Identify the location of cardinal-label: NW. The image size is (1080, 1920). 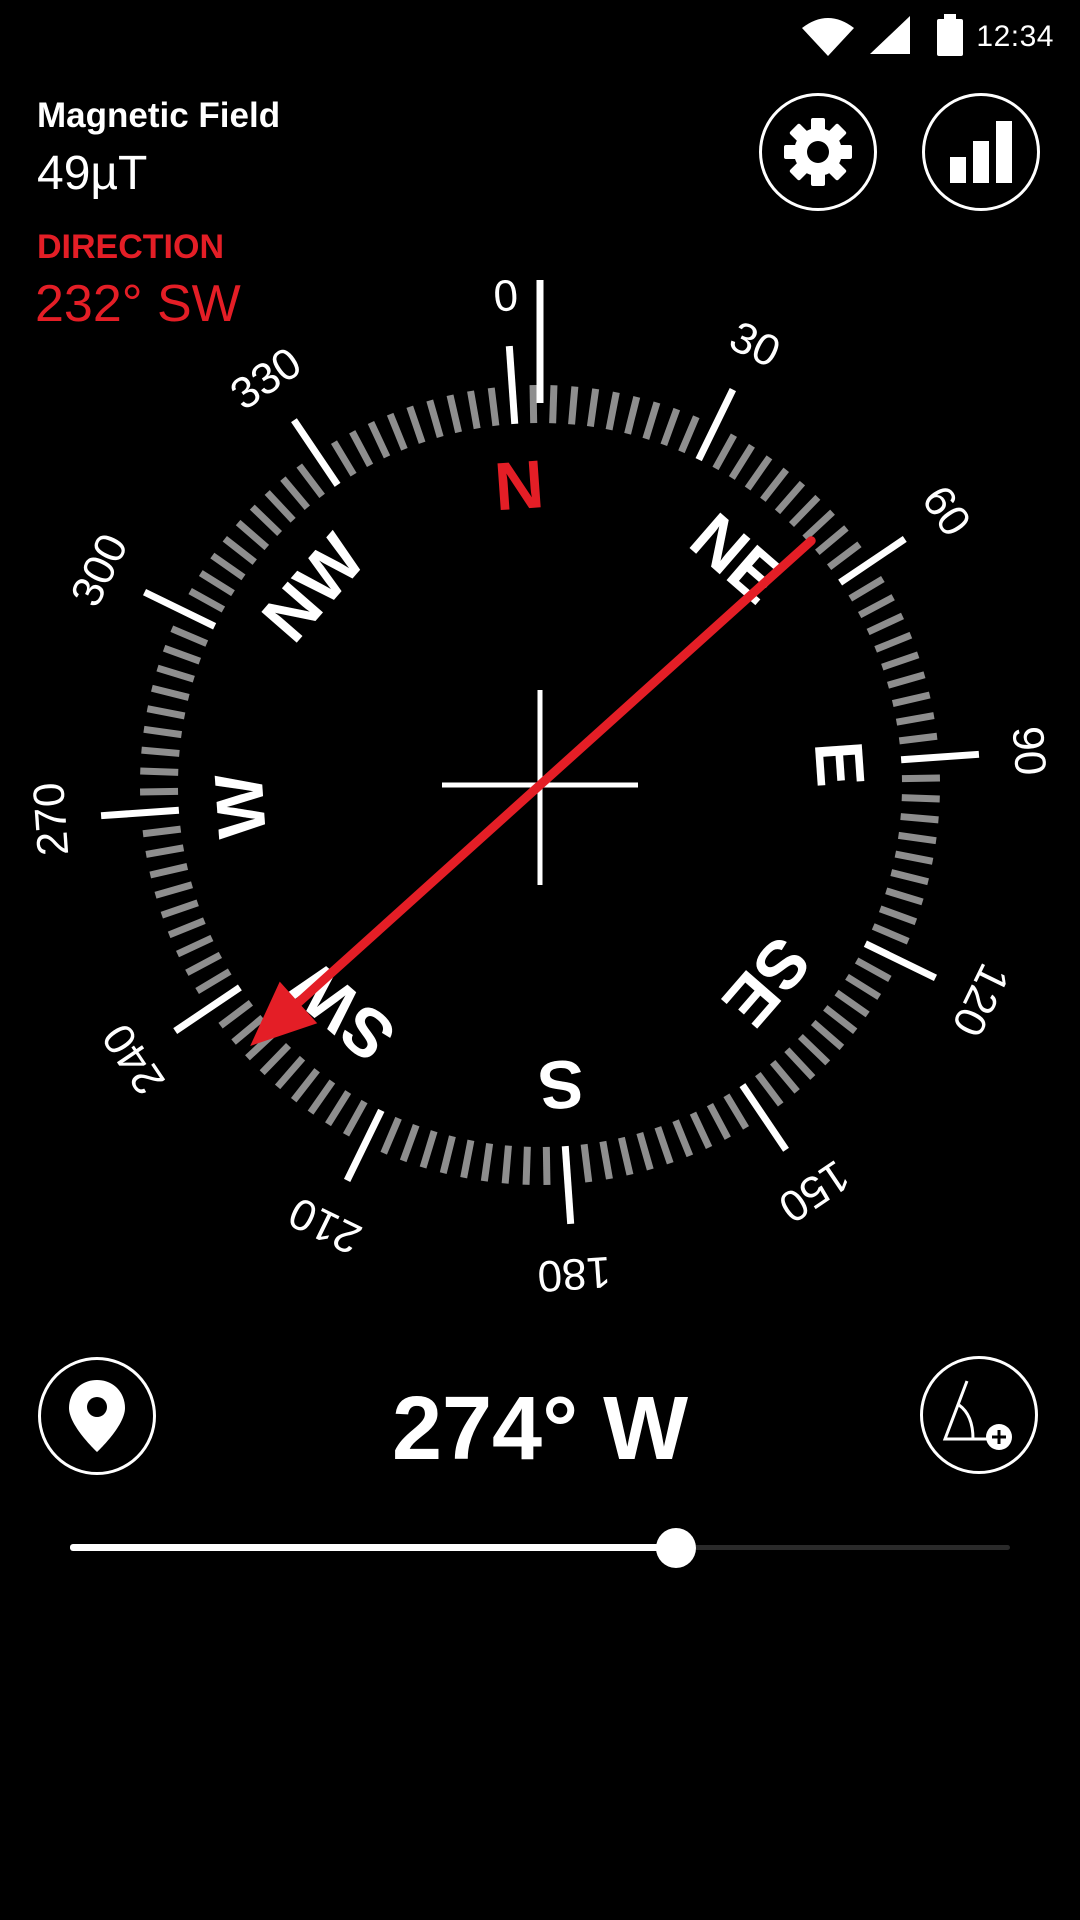
(314, 588).